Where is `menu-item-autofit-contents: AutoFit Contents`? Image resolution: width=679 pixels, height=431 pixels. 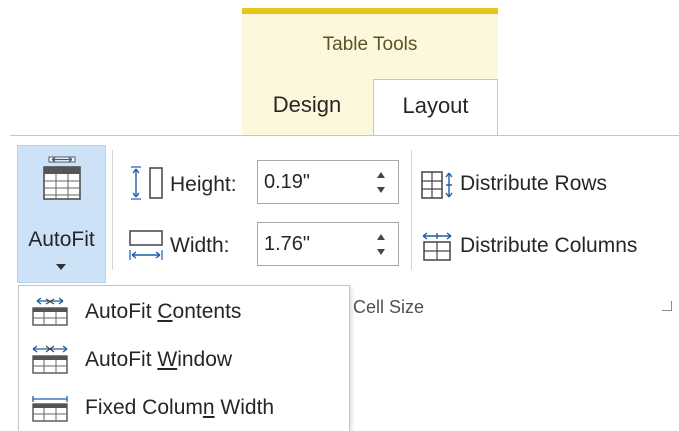
menu-item-autofit-contents: AutoFit Contents is located at coordinates (184, 311).